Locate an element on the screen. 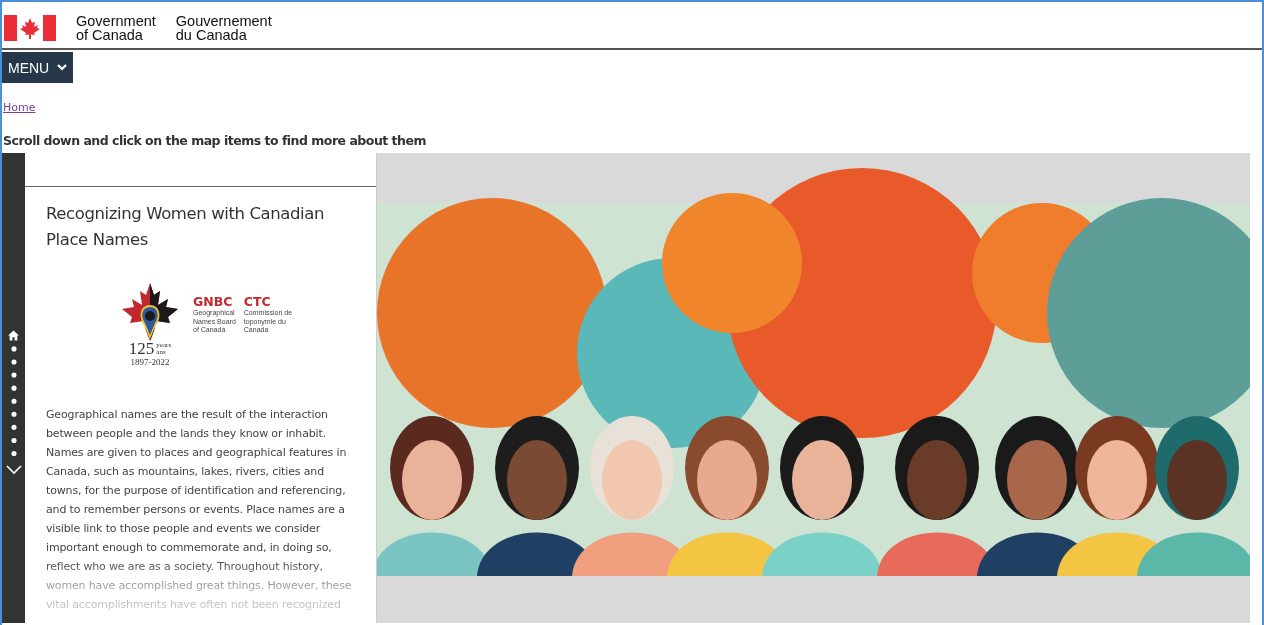 This screenshot has height=625, width=1264. logo-acronym: CTC is located at coordinates (257, 302).